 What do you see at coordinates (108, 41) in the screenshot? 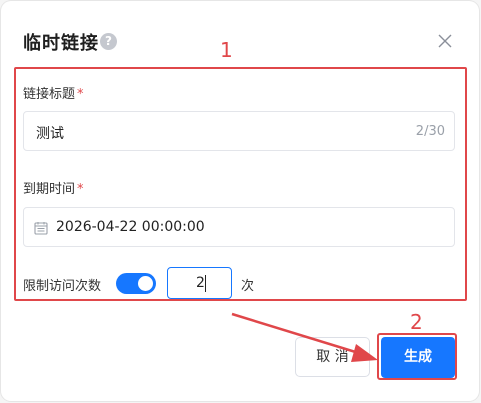
I see `question-circle-icon: ?` at bounding box center [108, 41].